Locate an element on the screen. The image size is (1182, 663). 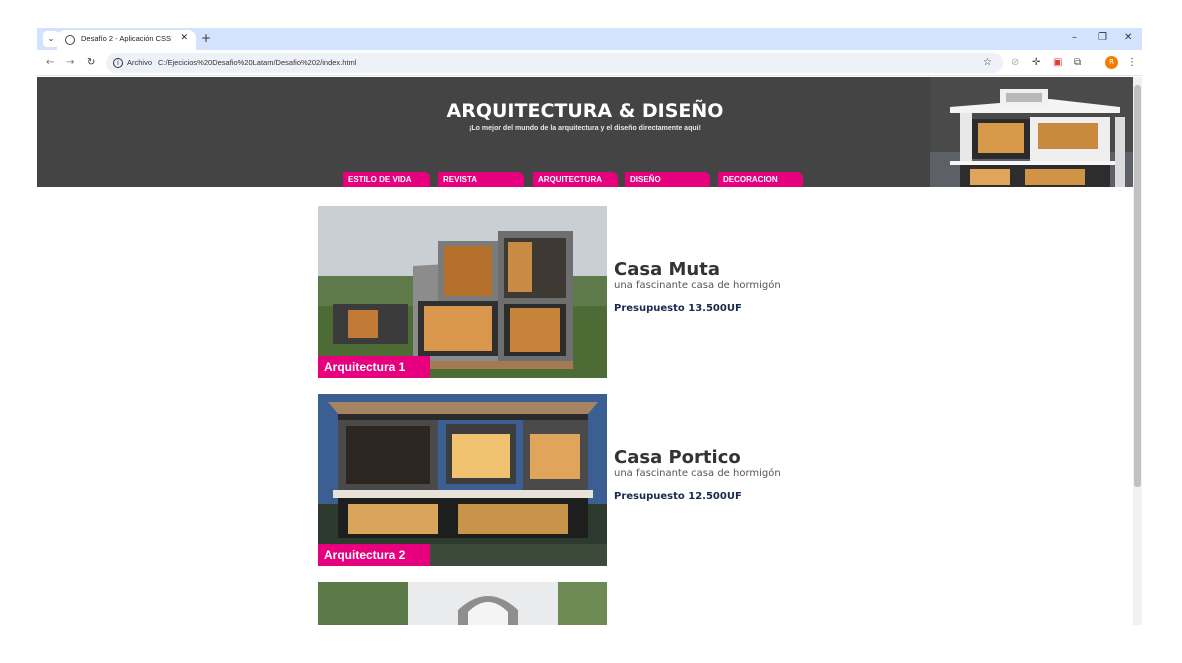
close-tab-icon: ✕ is located at coordinates (184, 38).